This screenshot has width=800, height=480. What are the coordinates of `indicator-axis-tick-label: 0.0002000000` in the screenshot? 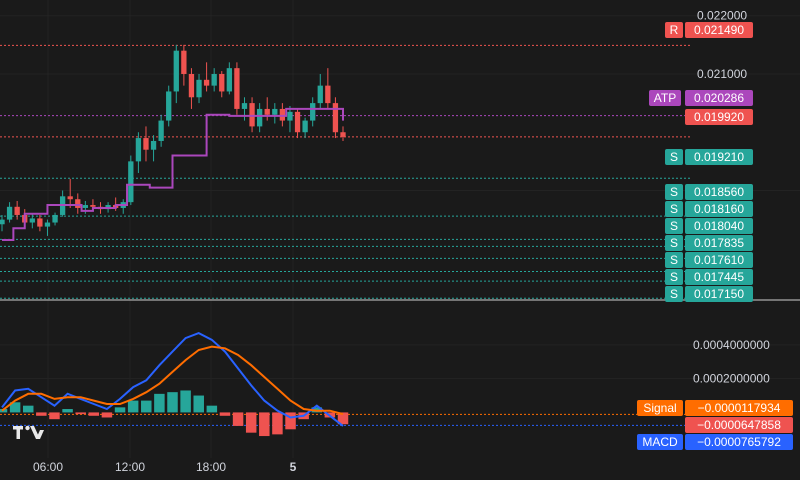 It's located at (731, 379).